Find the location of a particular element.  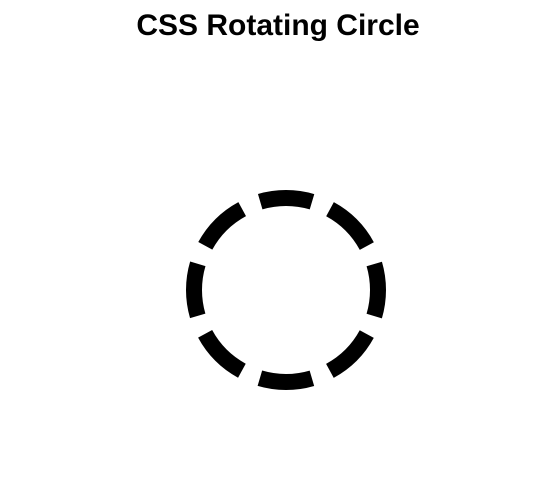

rotating-dashed-circle is located at coordinates (286, 290).